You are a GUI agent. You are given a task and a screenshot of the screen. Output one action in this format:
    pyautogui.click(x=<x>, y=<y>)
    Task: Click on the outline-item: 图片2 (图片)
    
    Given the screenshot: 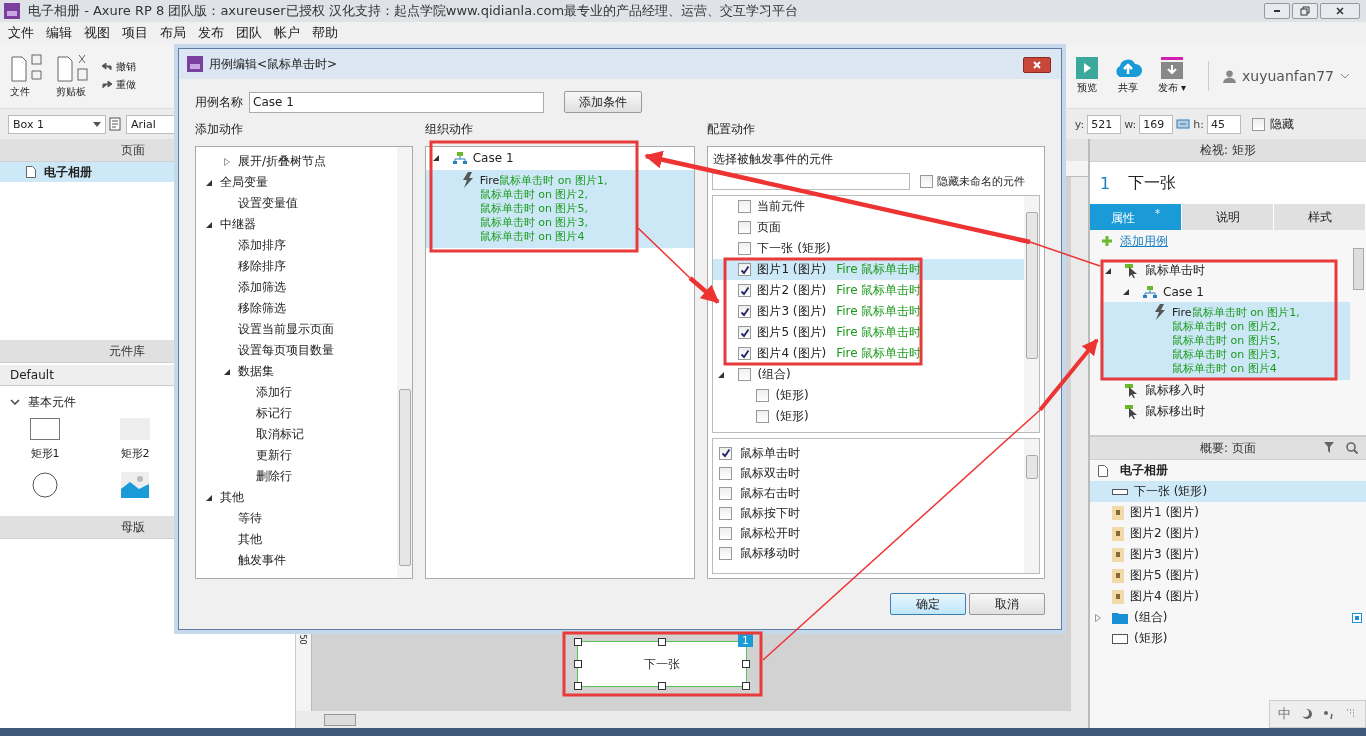 What is the action you would take?
    pyautogui.click(x=1228, y=533)
    